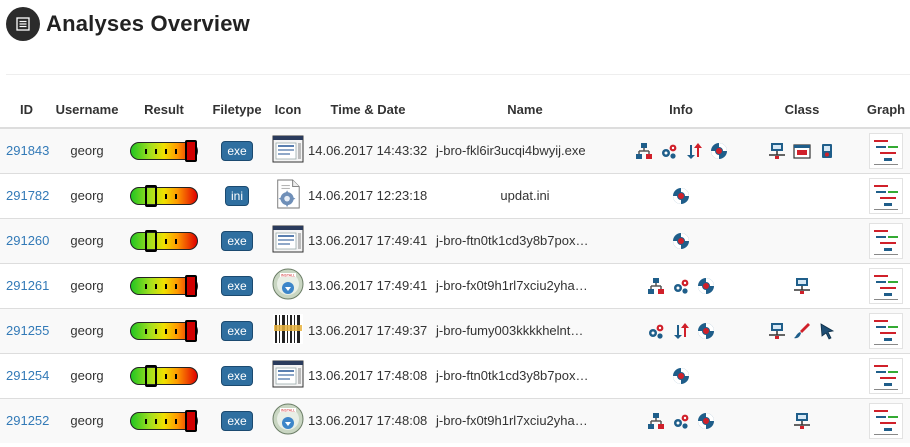 Image resolution: width=910 pixels, height=447 pixels. I want to click on analysis-id-link: 291261, so click(27, 285).